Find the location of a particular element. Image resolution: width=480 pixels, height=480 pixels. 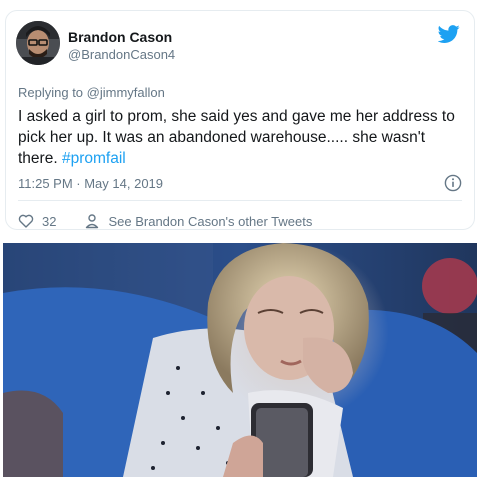

author-profile-link: See Brandon Cason's other Tweets is located at coordinates (198, 221).